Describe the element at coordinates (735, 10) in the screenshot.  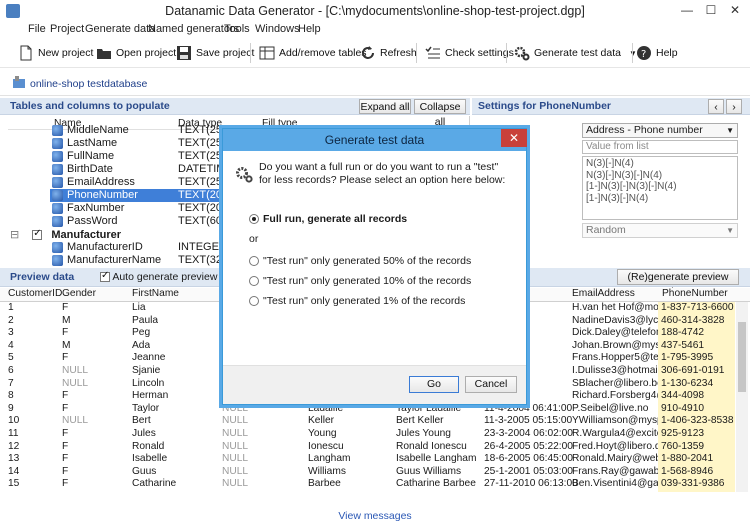
I see `close-icon: ✕` at that location.